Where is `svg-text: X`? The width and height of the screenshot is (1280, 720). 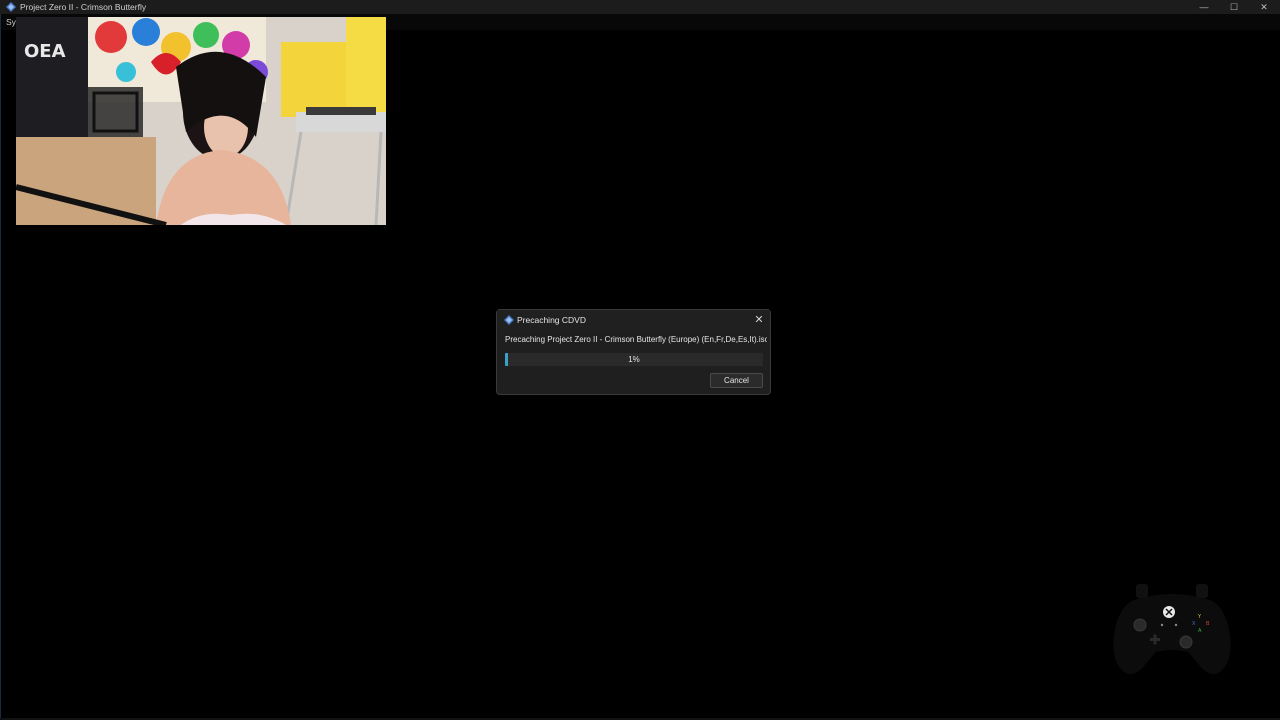 svg-text: X is located at coordinates (1194, 624).